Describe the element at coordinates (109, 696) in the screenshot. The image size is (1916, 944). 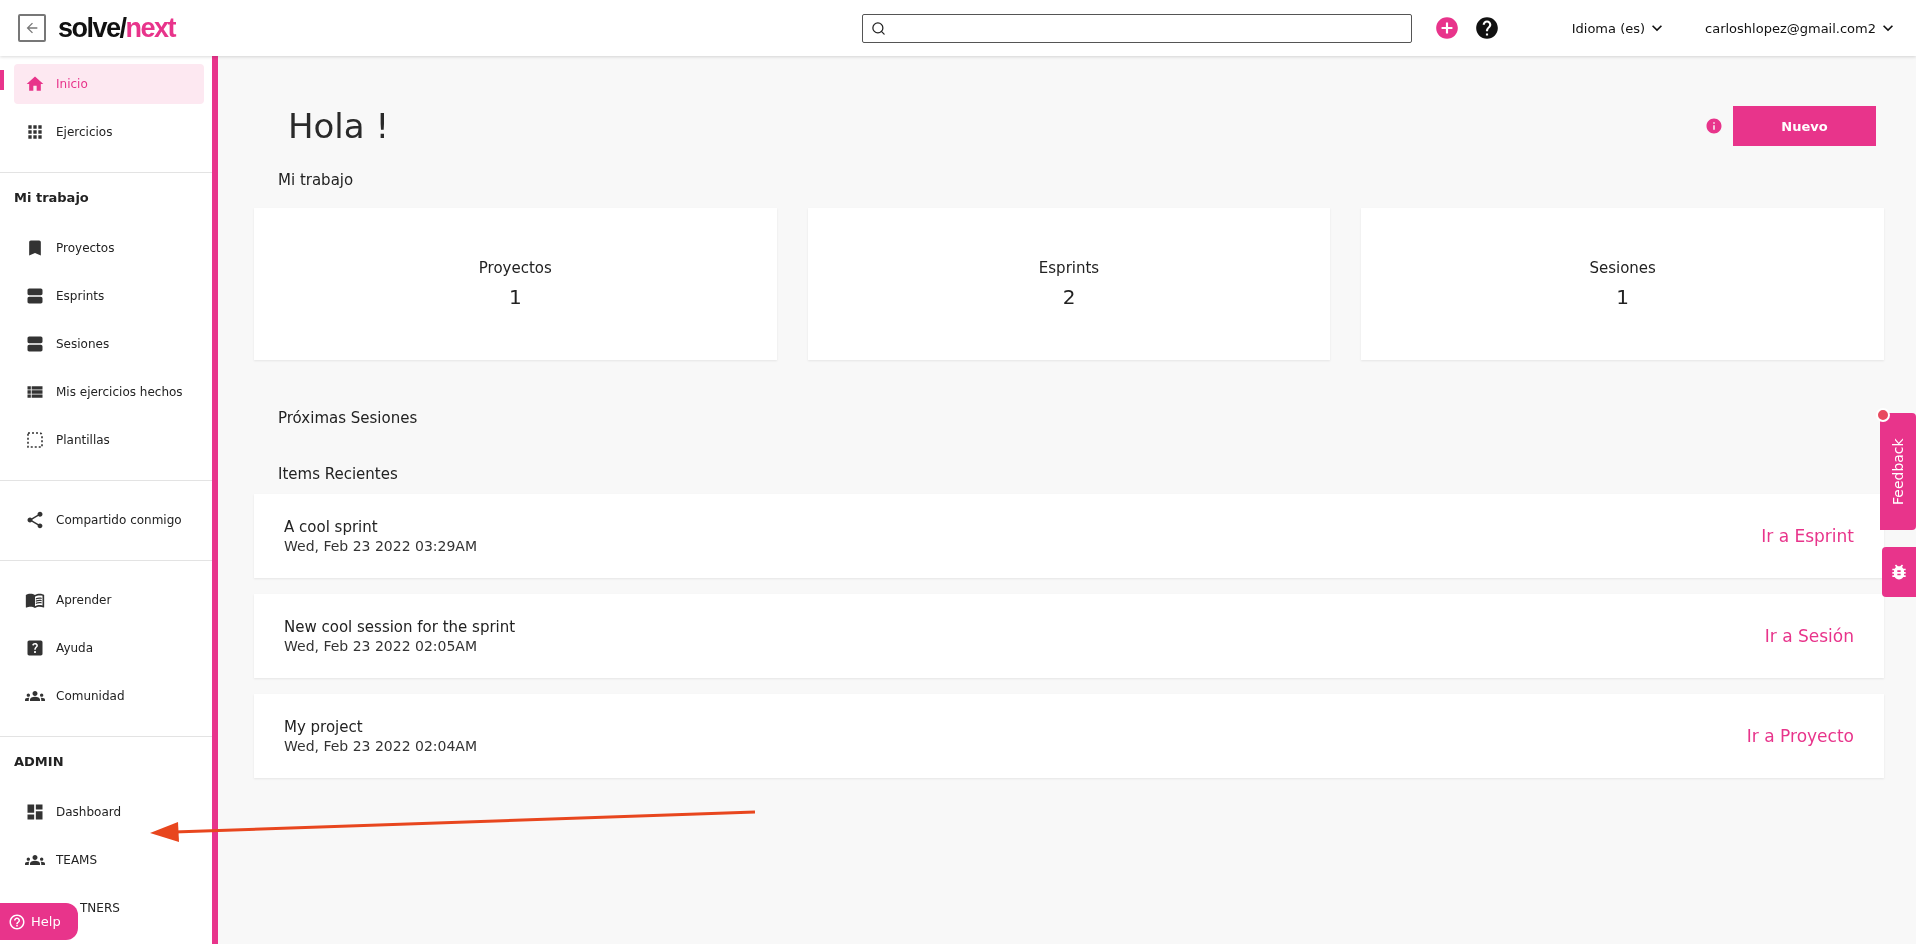
I see `sidebar-item: Comunidad` at that location.